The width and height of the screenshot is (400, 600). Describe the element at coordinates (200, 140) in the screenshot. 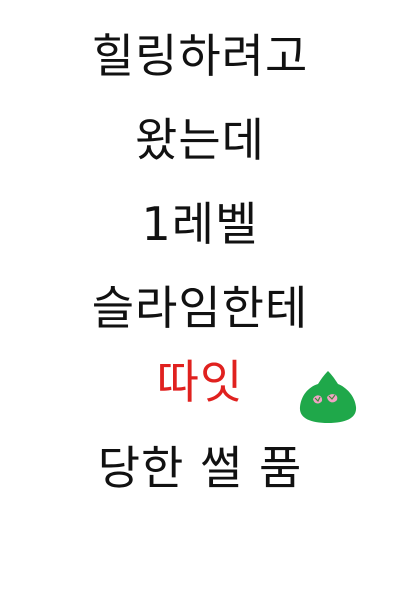

I see `caption-line-2: 왔는데` at that location.